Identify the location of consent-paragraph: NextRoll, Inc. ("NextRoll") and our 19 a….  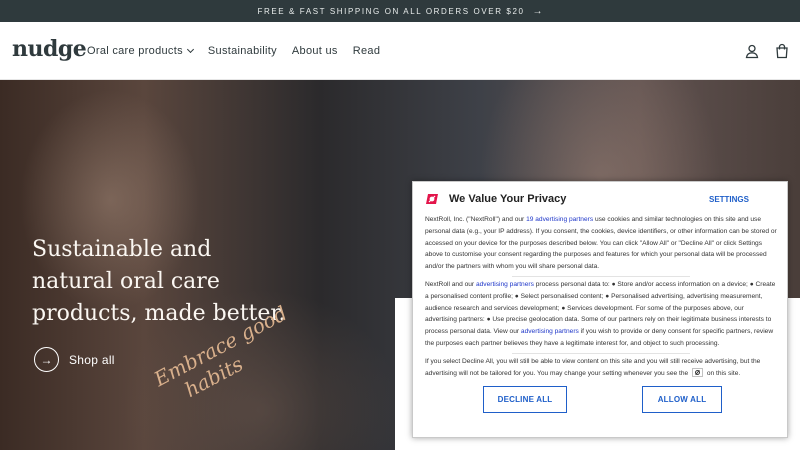
(601, 243).